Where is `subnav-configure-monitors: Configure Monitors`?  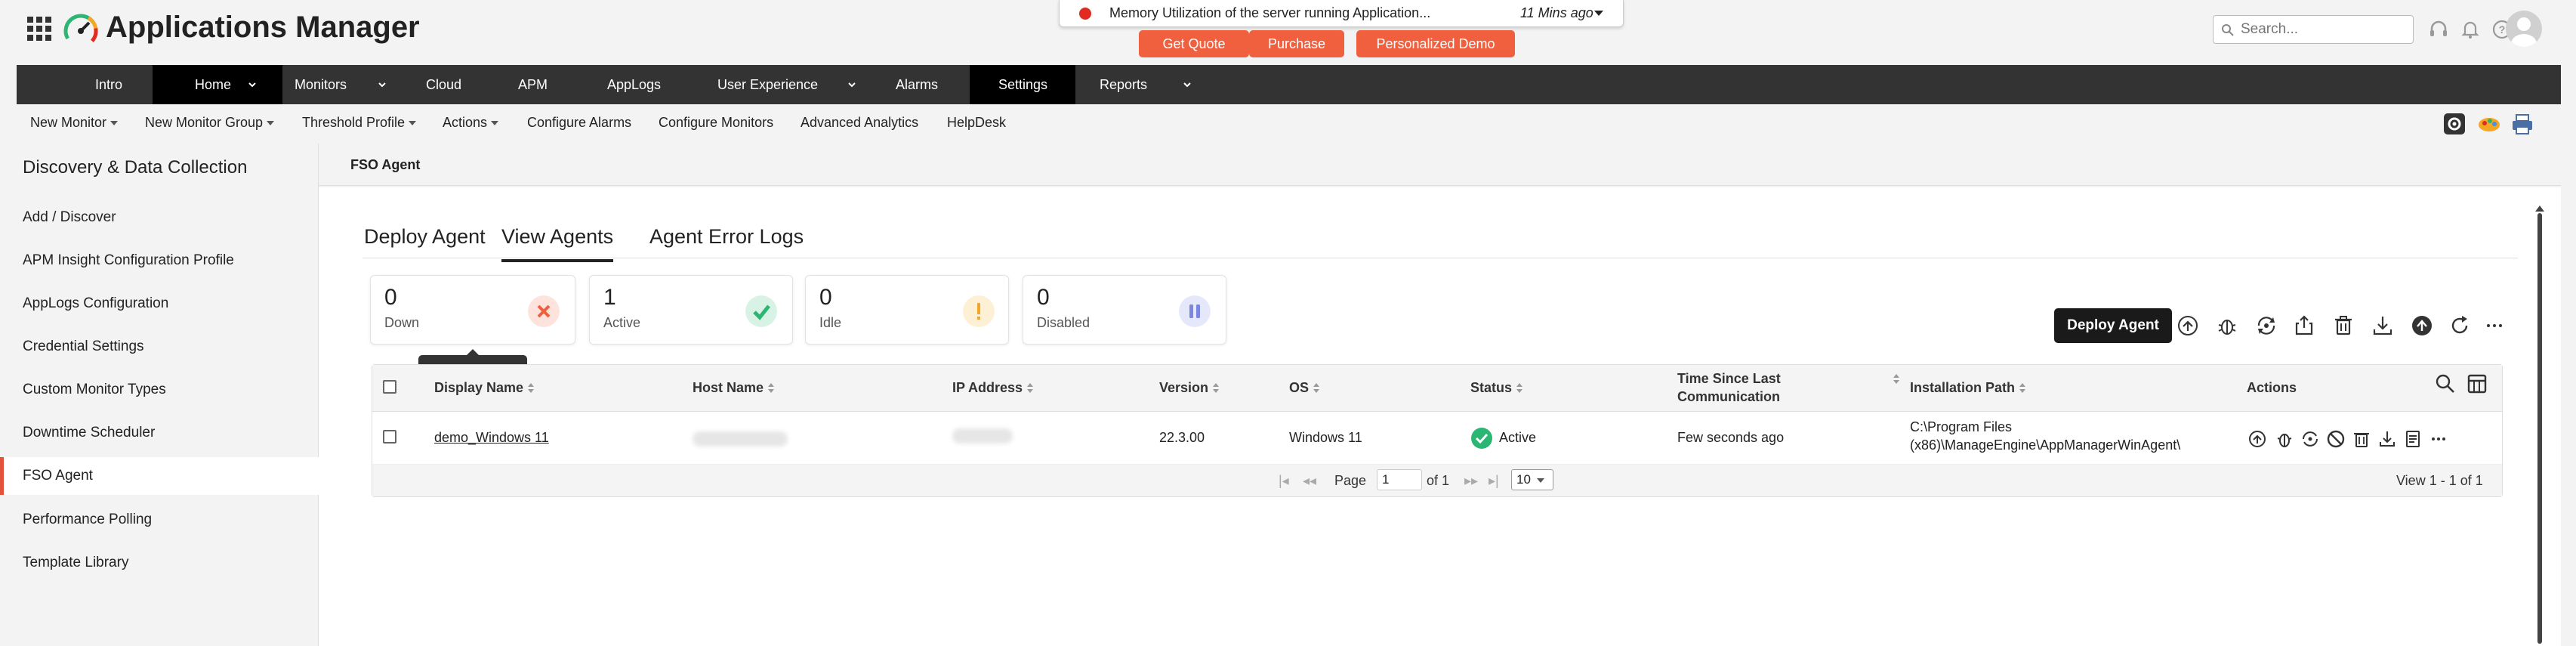
subnav-configure-monitors: Configure Monitors is located at coordinates (716, 123).